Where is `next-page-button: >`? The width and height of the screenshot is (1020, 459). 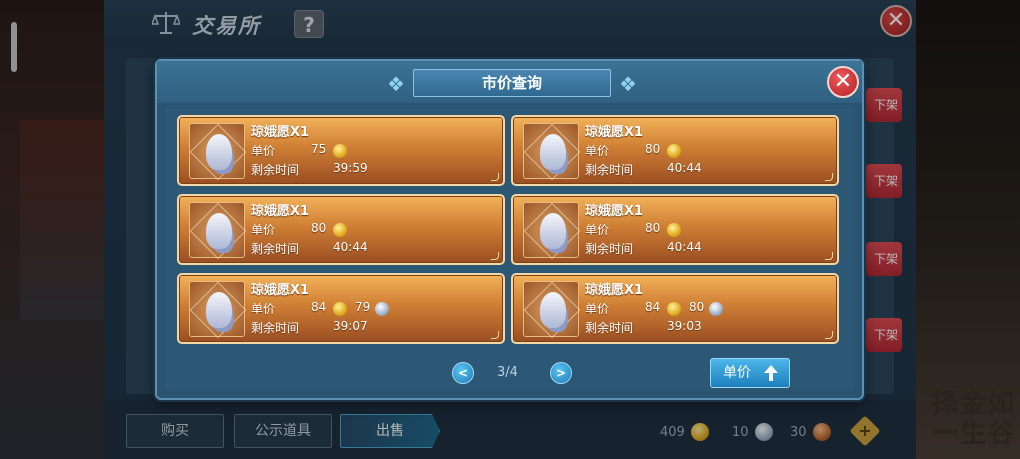 next-page-button: > is located at coordinates (561, 373).